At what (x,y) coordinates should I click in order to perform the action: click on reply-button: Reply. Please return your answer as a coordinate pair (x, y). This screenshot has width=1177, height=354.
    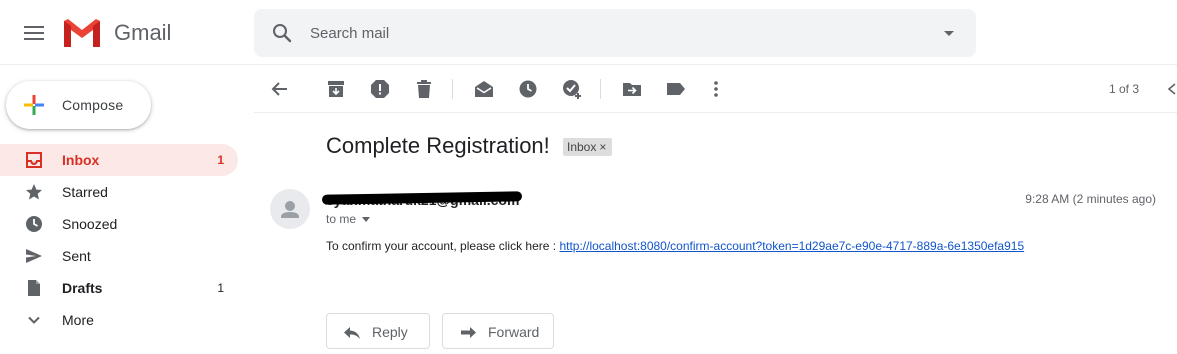
    Looking at the image, I should click on (378, 331).